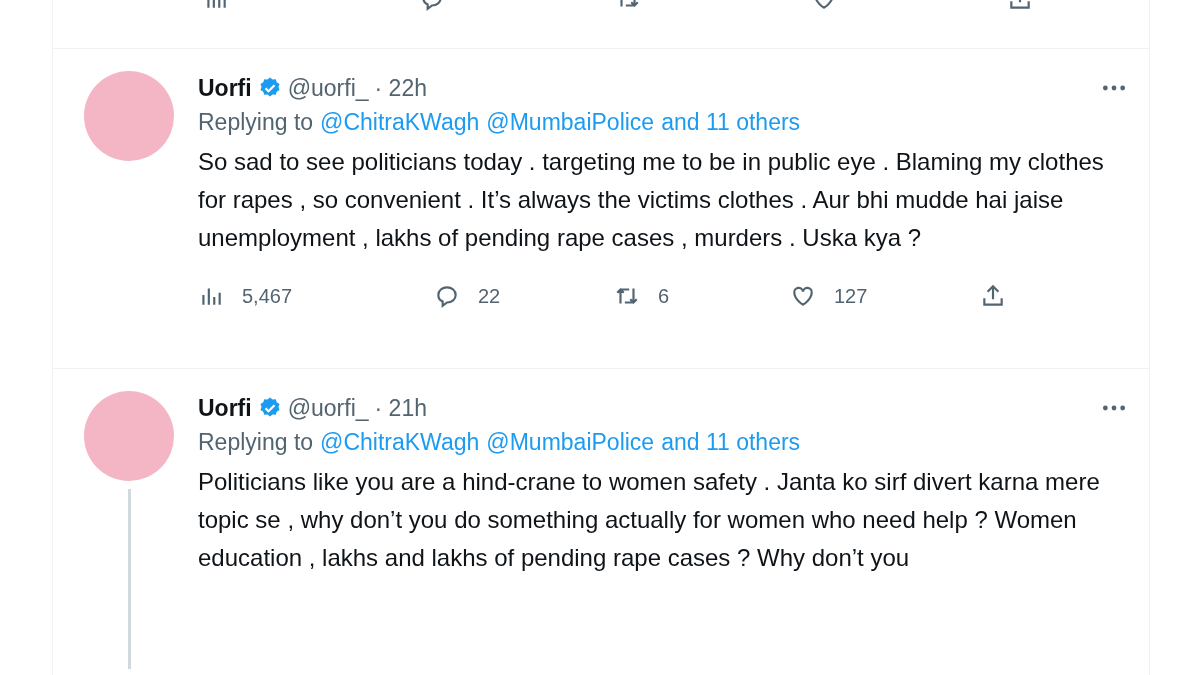 This screenshot has width=1200, height=675. I want to click on views-count: 5,467, so click(267, 296).